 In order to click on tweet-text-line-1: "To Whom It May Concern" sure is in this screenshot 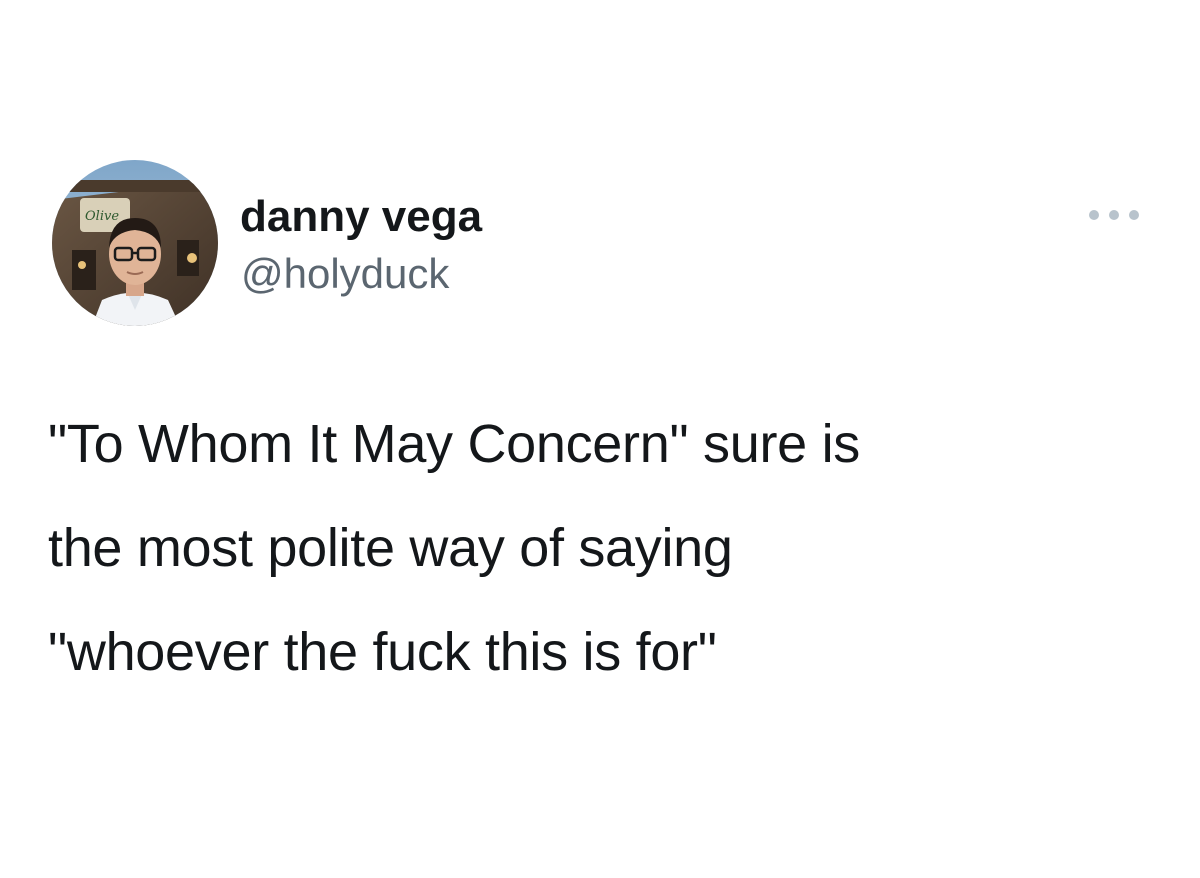, I will do `click(454, 444)`.